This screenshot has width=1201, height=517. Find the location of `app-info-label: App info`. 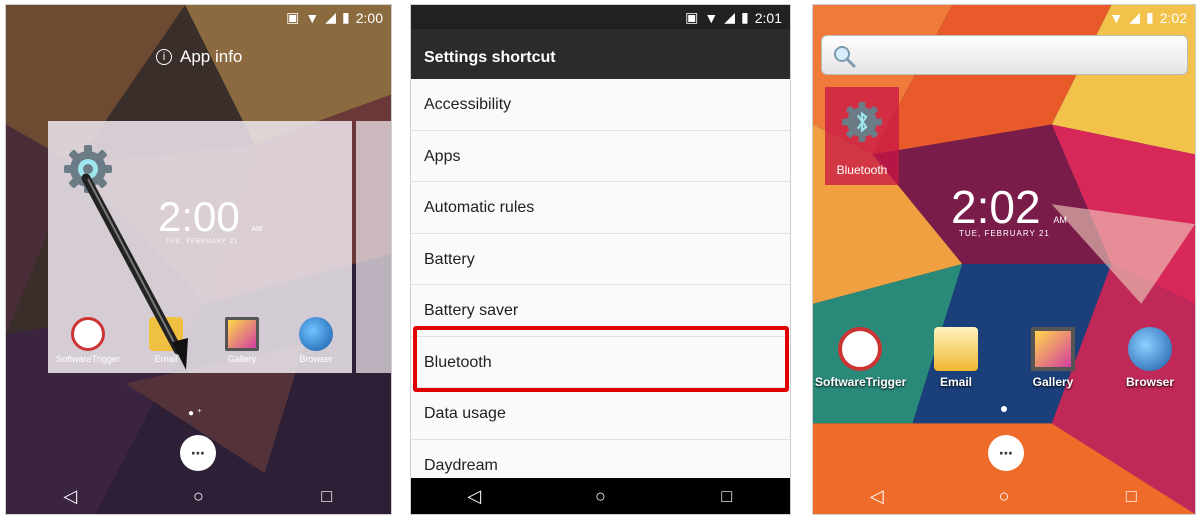

app-info-label: App info is located at coordinates (211, 56).